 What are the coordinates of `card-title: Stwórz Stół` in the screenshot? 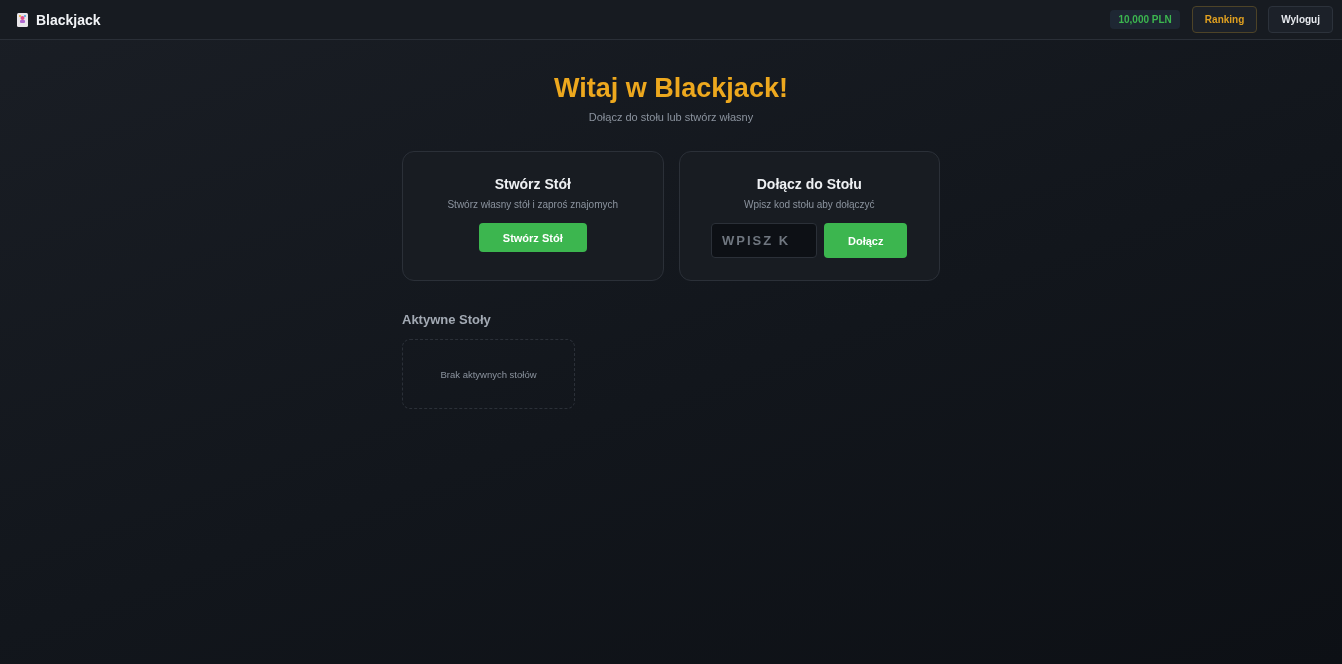 It's located at (532, 184).